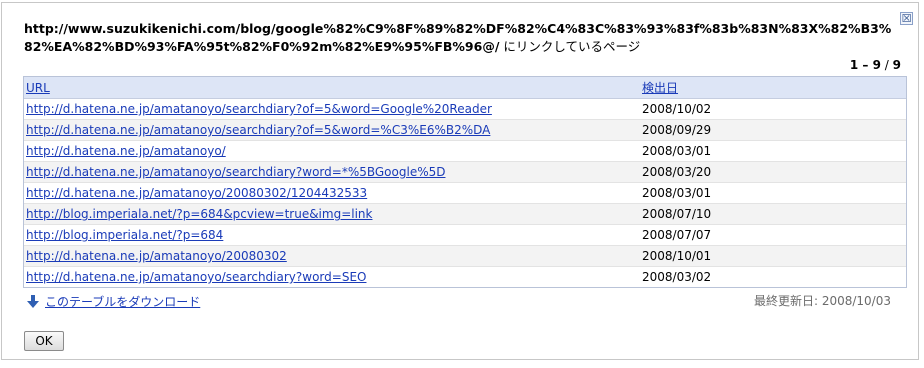 The height and width of the screenshot is (368, 924). I want to click on background-page-strip, so click(462, 364).